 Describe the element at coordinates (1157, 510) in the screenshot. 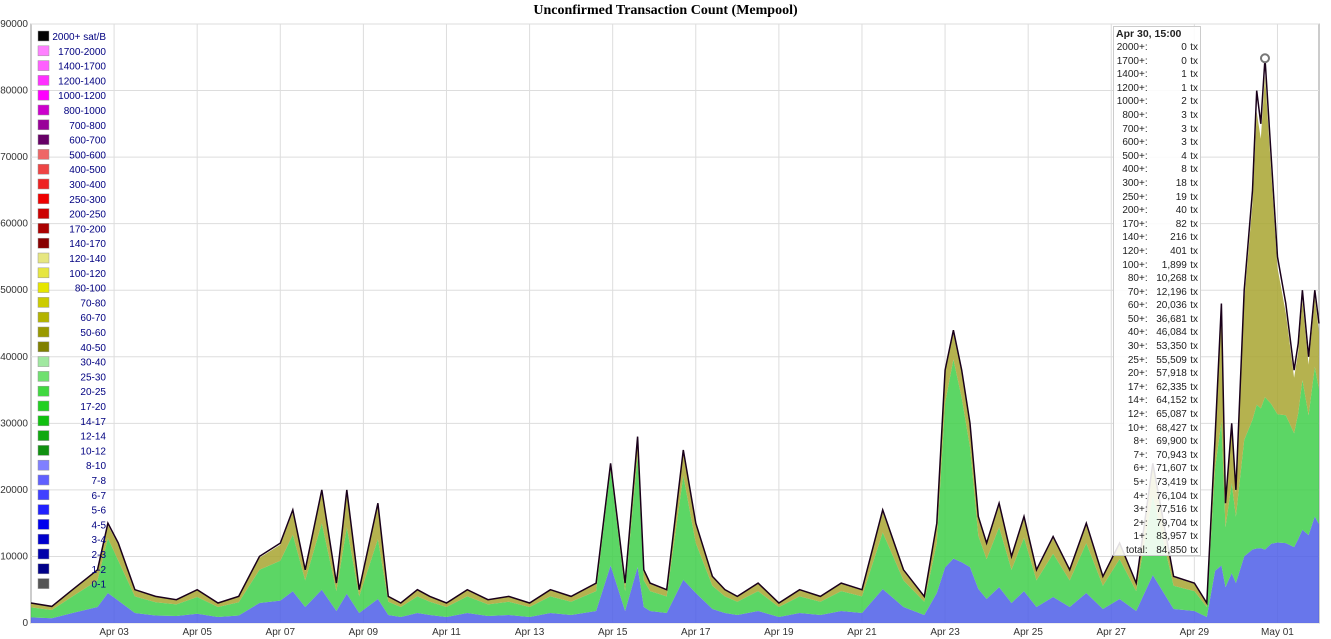

I see `tooltip-row: 3+: 77,516 tx` at that location.